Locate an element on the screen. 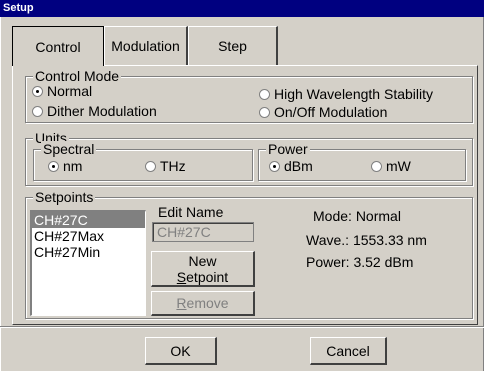 The image size is (484, 371). radio-nm: nm is located at coordinates (65, 166).